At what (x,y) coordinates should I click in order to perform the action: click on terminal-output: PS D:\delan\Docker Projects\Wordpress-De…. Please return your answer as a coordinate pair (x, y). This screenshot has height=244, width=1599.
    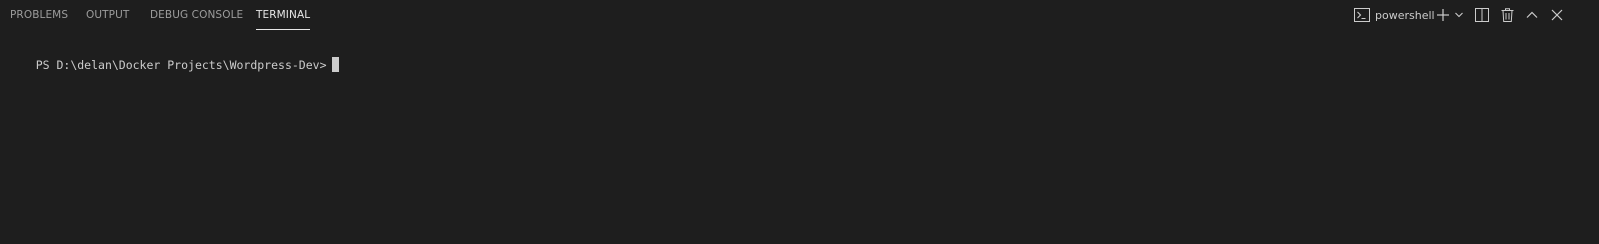
    Looking at the image, I should click on (799, 56).